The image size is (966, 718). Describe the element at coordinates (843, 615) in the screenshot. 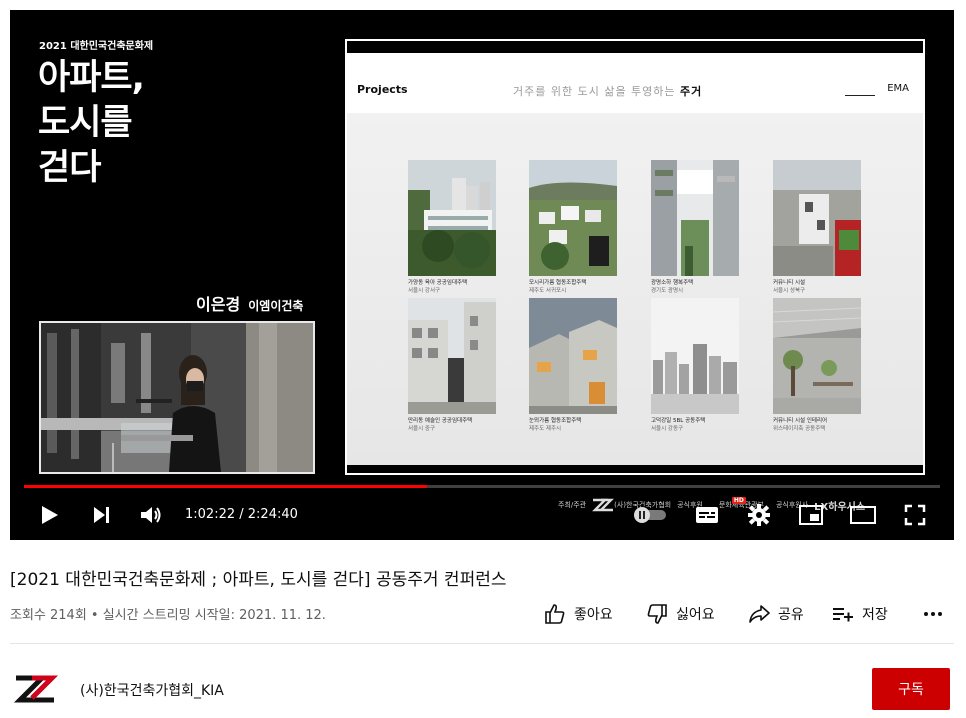

I see `playlist-add-icon` at that location.